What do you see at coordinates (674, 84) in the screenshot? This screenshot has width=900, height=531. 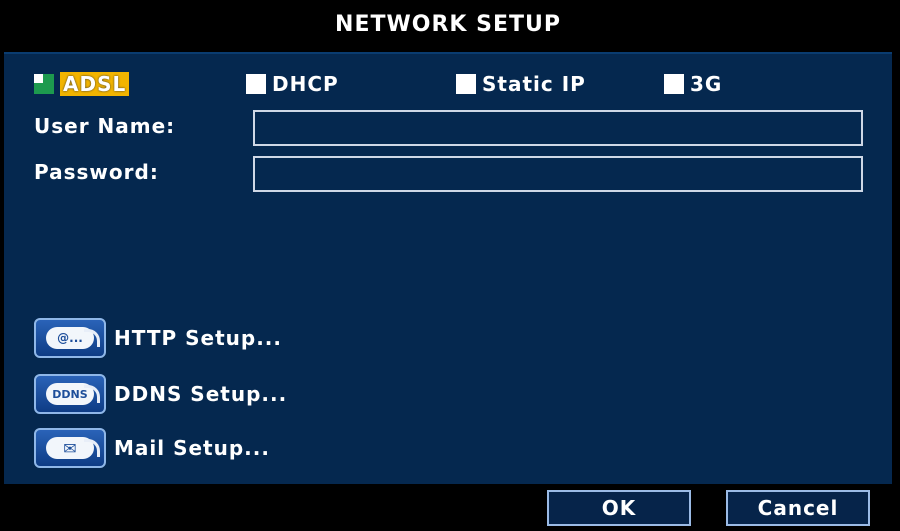 I see `3g-checkbox` at bounding box center [674, 84].